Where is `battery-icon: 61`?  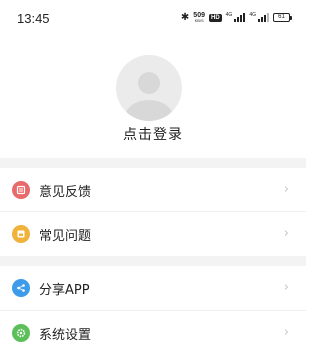 battery-icon: 61 is located at coordinates (282, 17).